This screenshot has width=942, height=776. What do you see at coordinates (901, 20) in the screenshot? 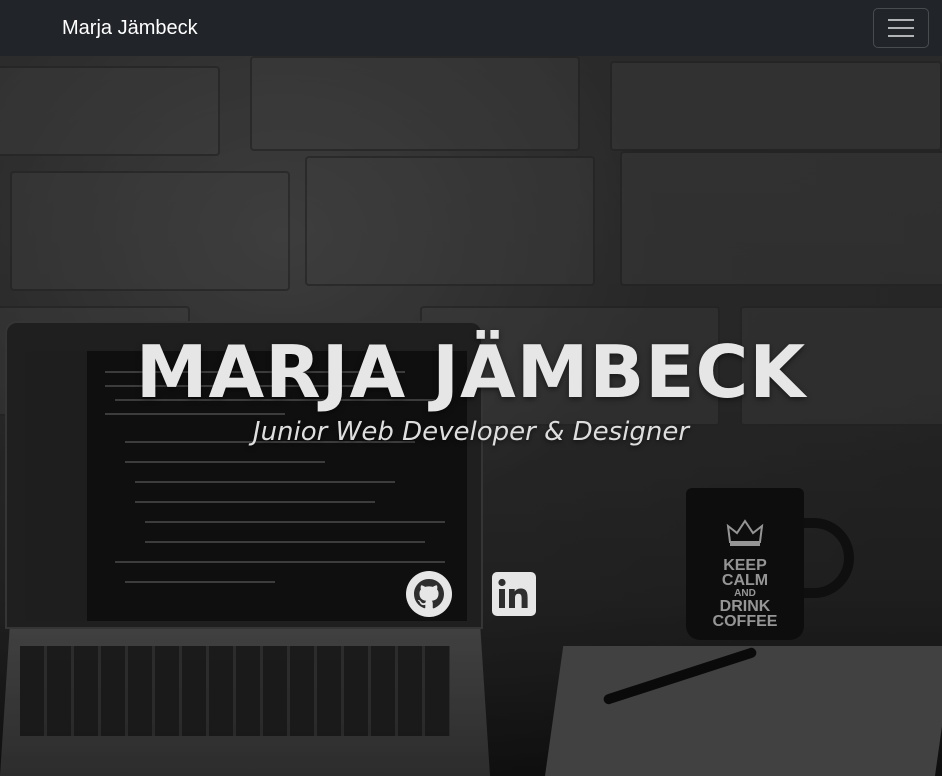
I see `hamburger-menu-icon` at bounding box center [901, 20].